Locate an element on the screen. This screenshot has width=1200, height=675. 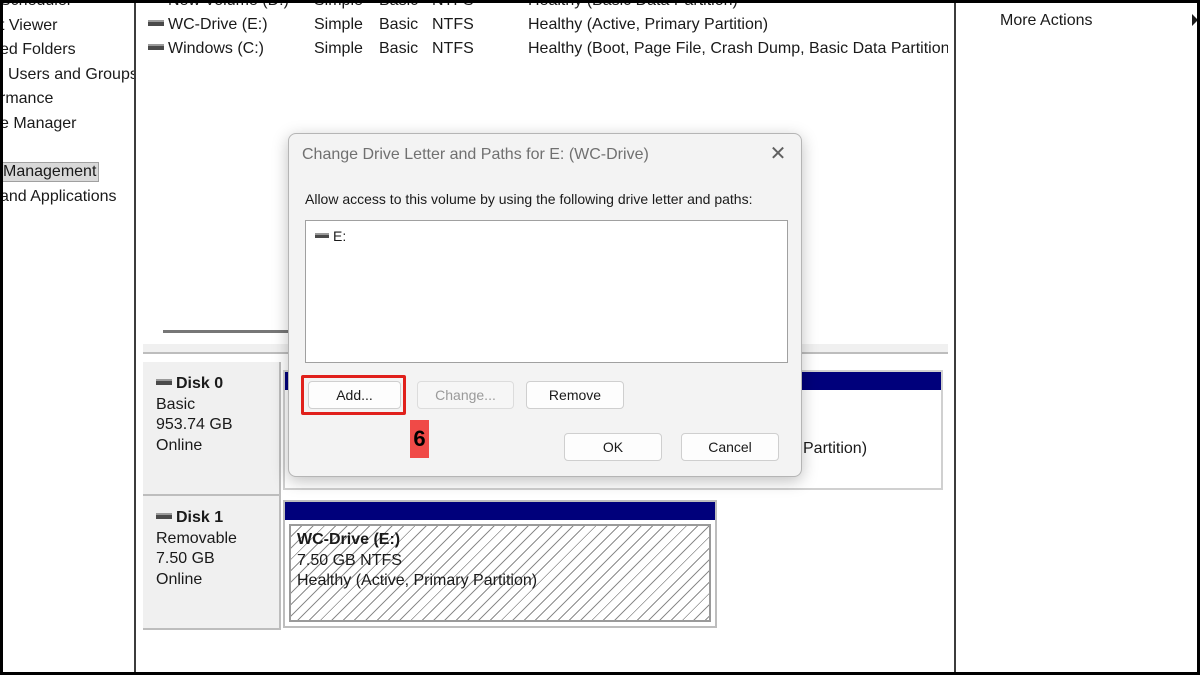
disk-0-label: Disk 0 Basic 953.74 GB Online is located at coordinates (212, 429).